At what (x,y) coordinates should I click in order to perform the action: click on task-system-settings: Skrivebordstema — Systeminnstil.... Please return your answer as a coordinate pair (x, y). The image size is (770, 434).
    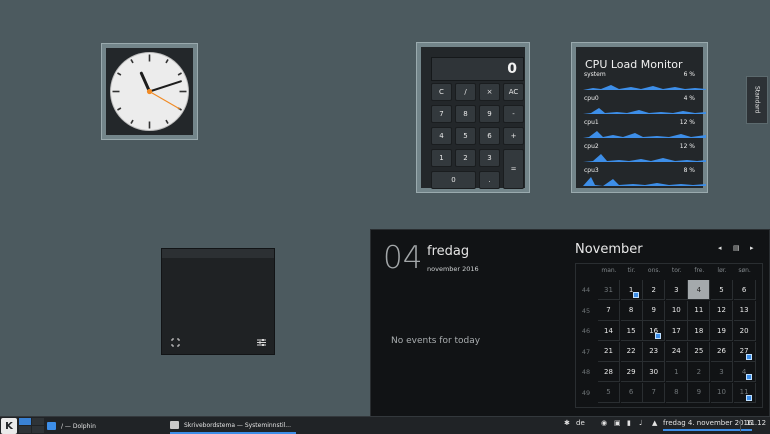
    Looking at the image, I should click on (233, 426).